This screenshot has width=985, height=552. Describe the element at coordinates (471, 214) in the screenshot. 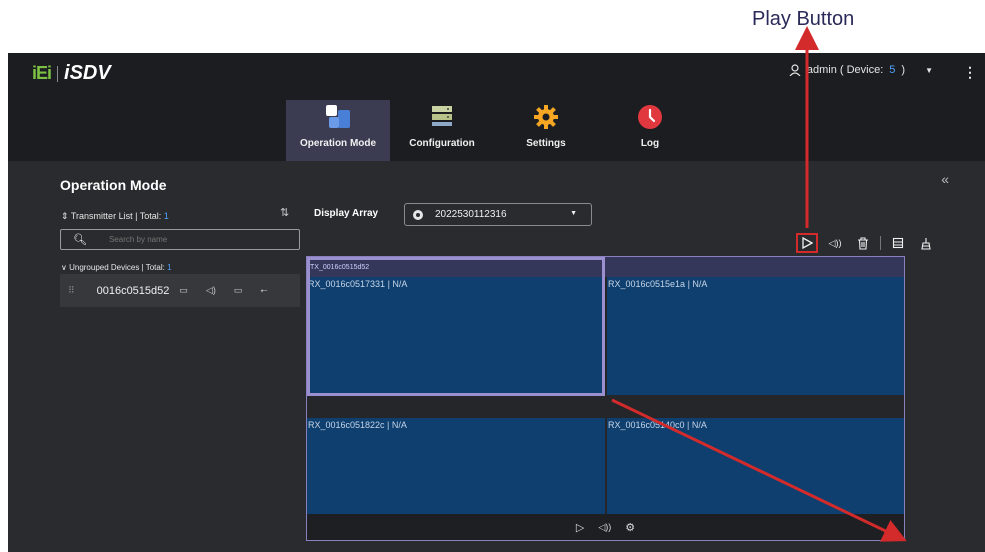

I see `display-array-value: 2022530112316` at that location.